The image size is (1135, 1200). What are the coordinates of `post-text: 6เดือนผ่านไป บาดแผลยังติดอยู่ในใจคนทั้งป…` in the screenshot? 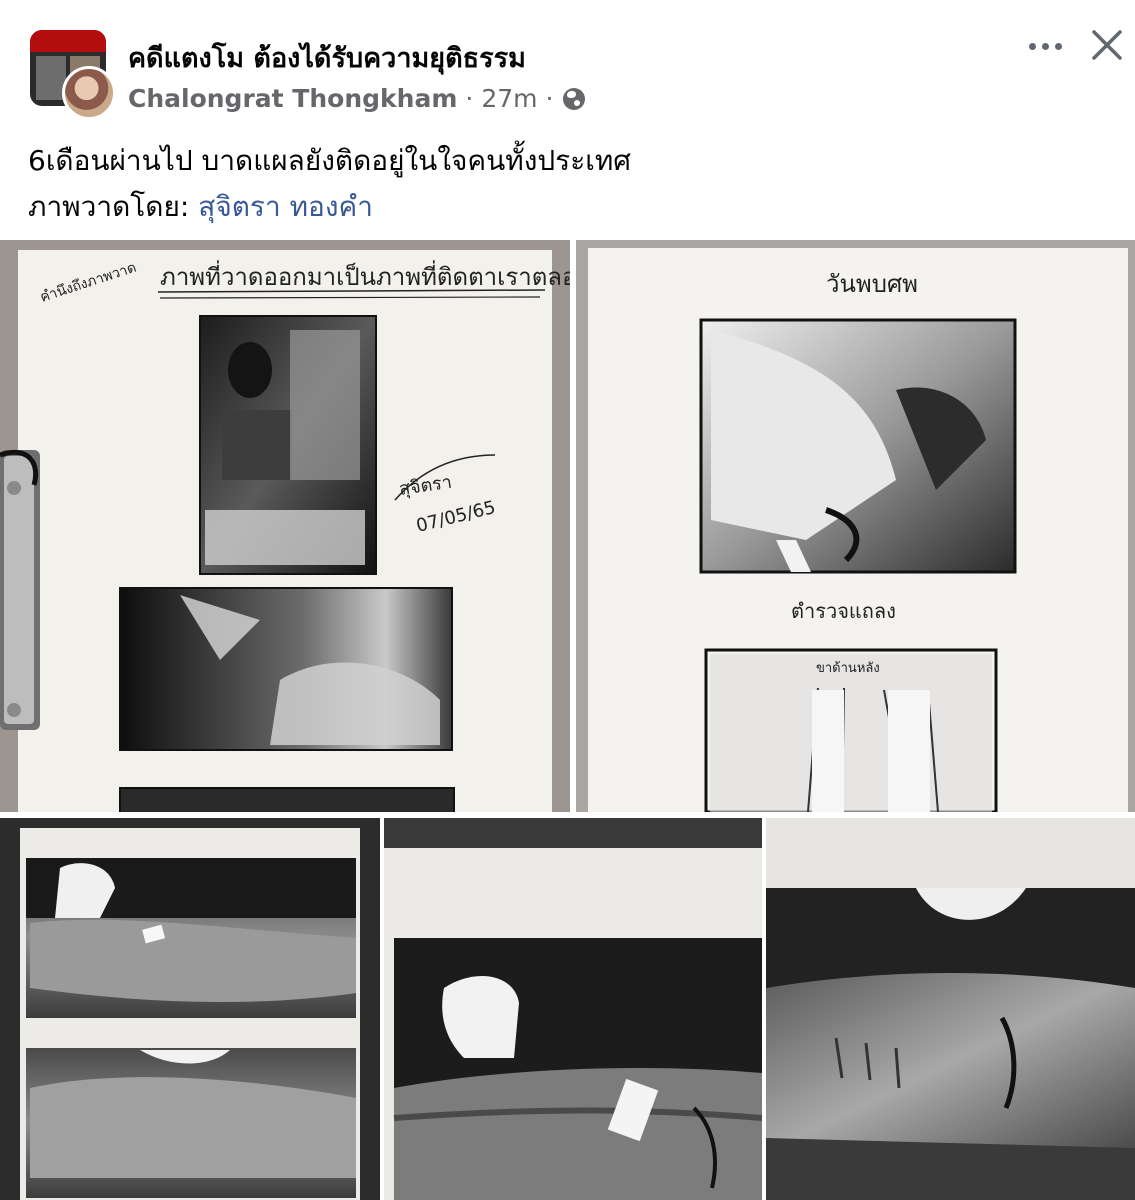 It's located at (329, 184).